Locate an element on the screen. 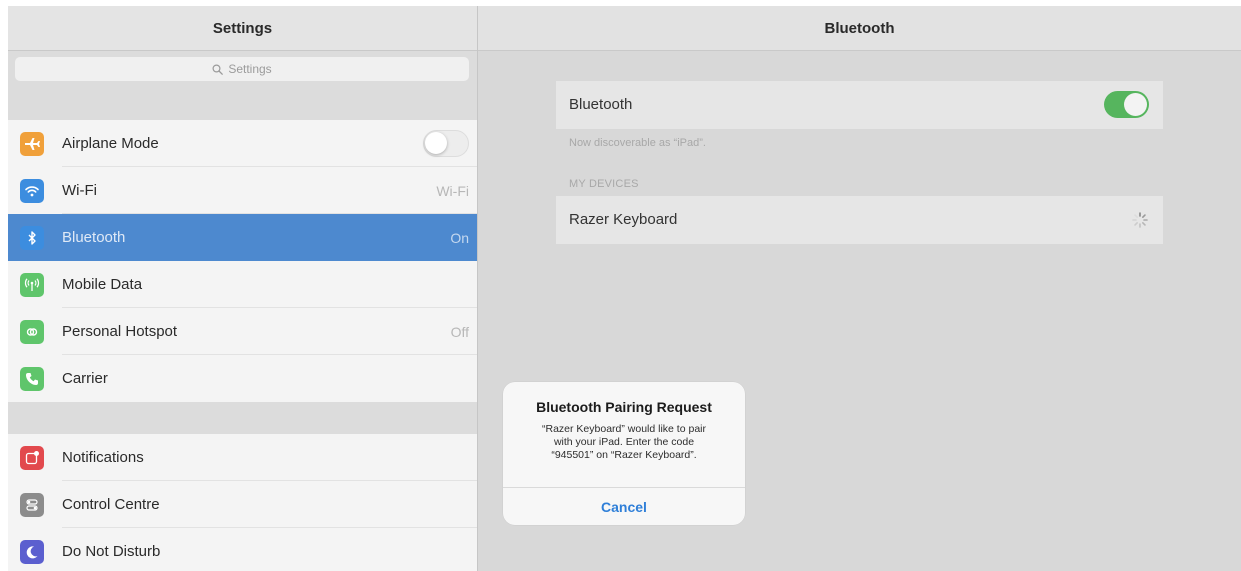 This screenshot has width=1241, height=571. notifications-icon is located at coordinates (32, 458).